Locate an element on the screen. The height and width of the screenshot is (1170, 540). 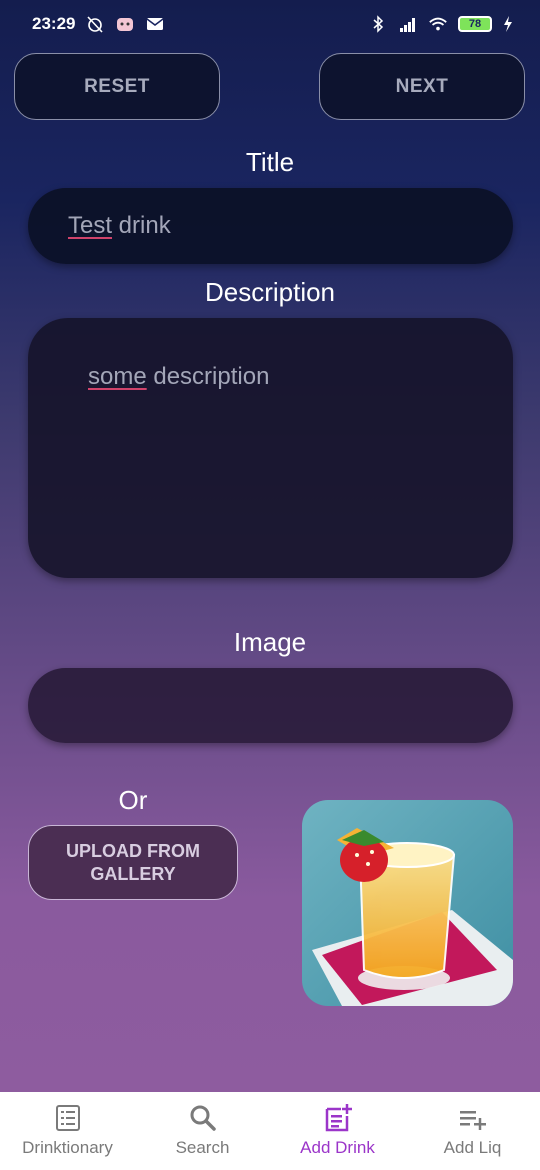
drink-photo is located at coordinates (407, 903).